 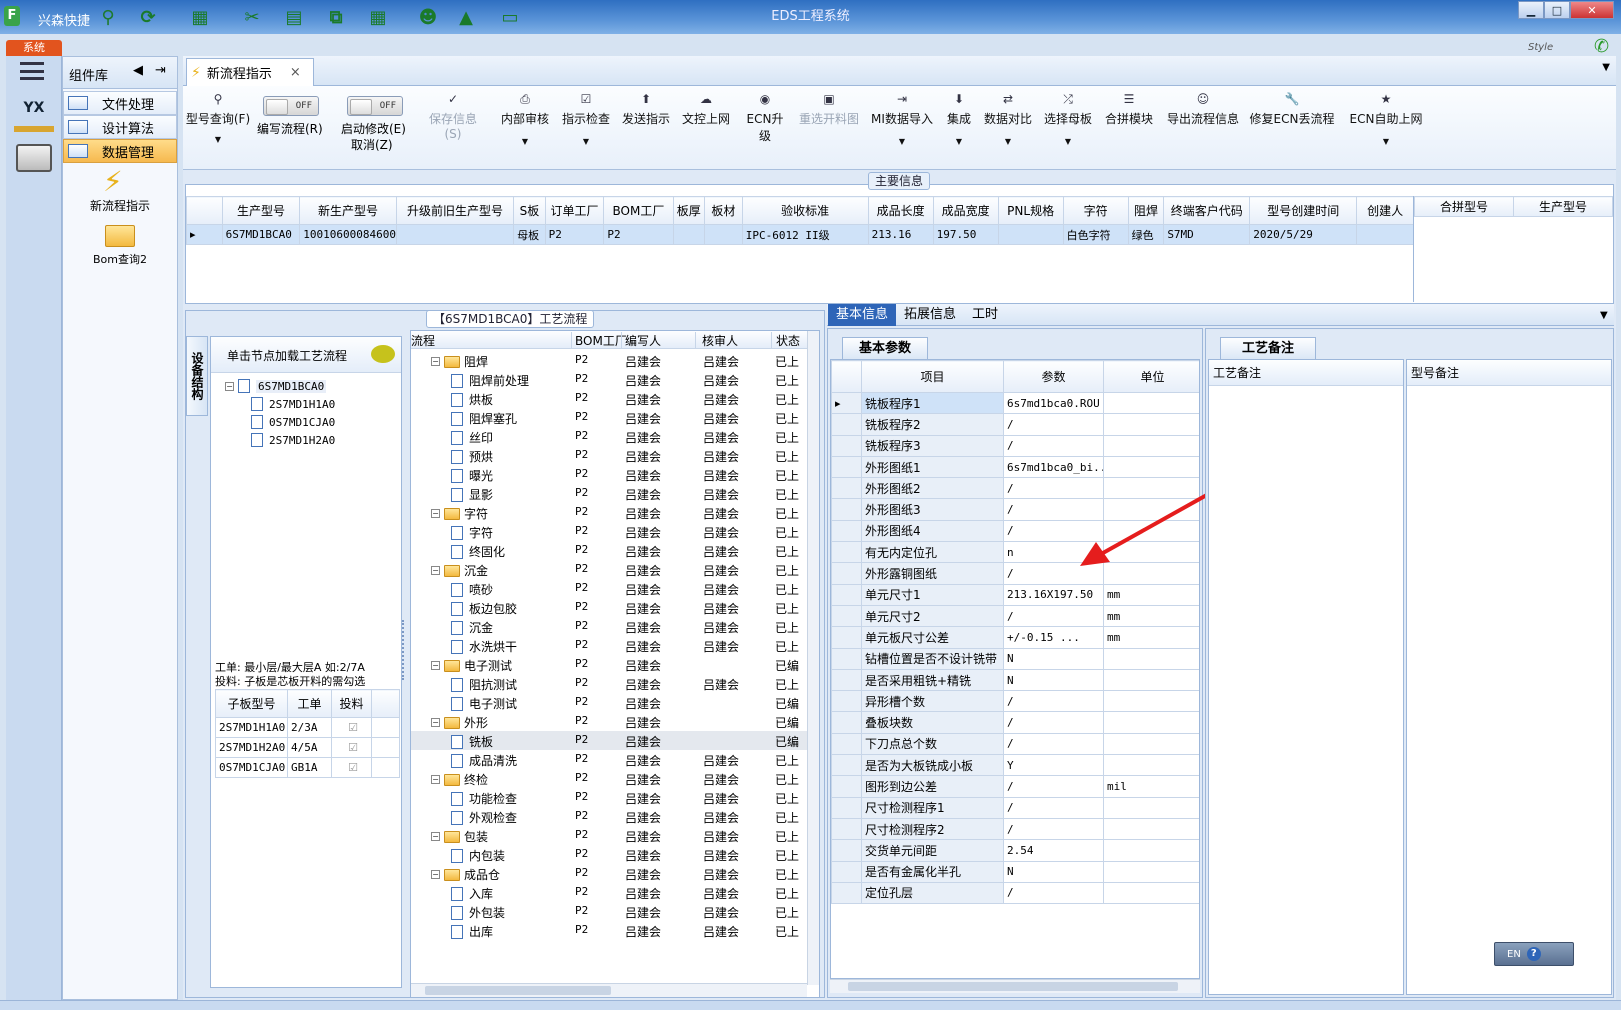 I want to click on param-row: 图形到边公差 / mil, so click(x=1015, y=786).